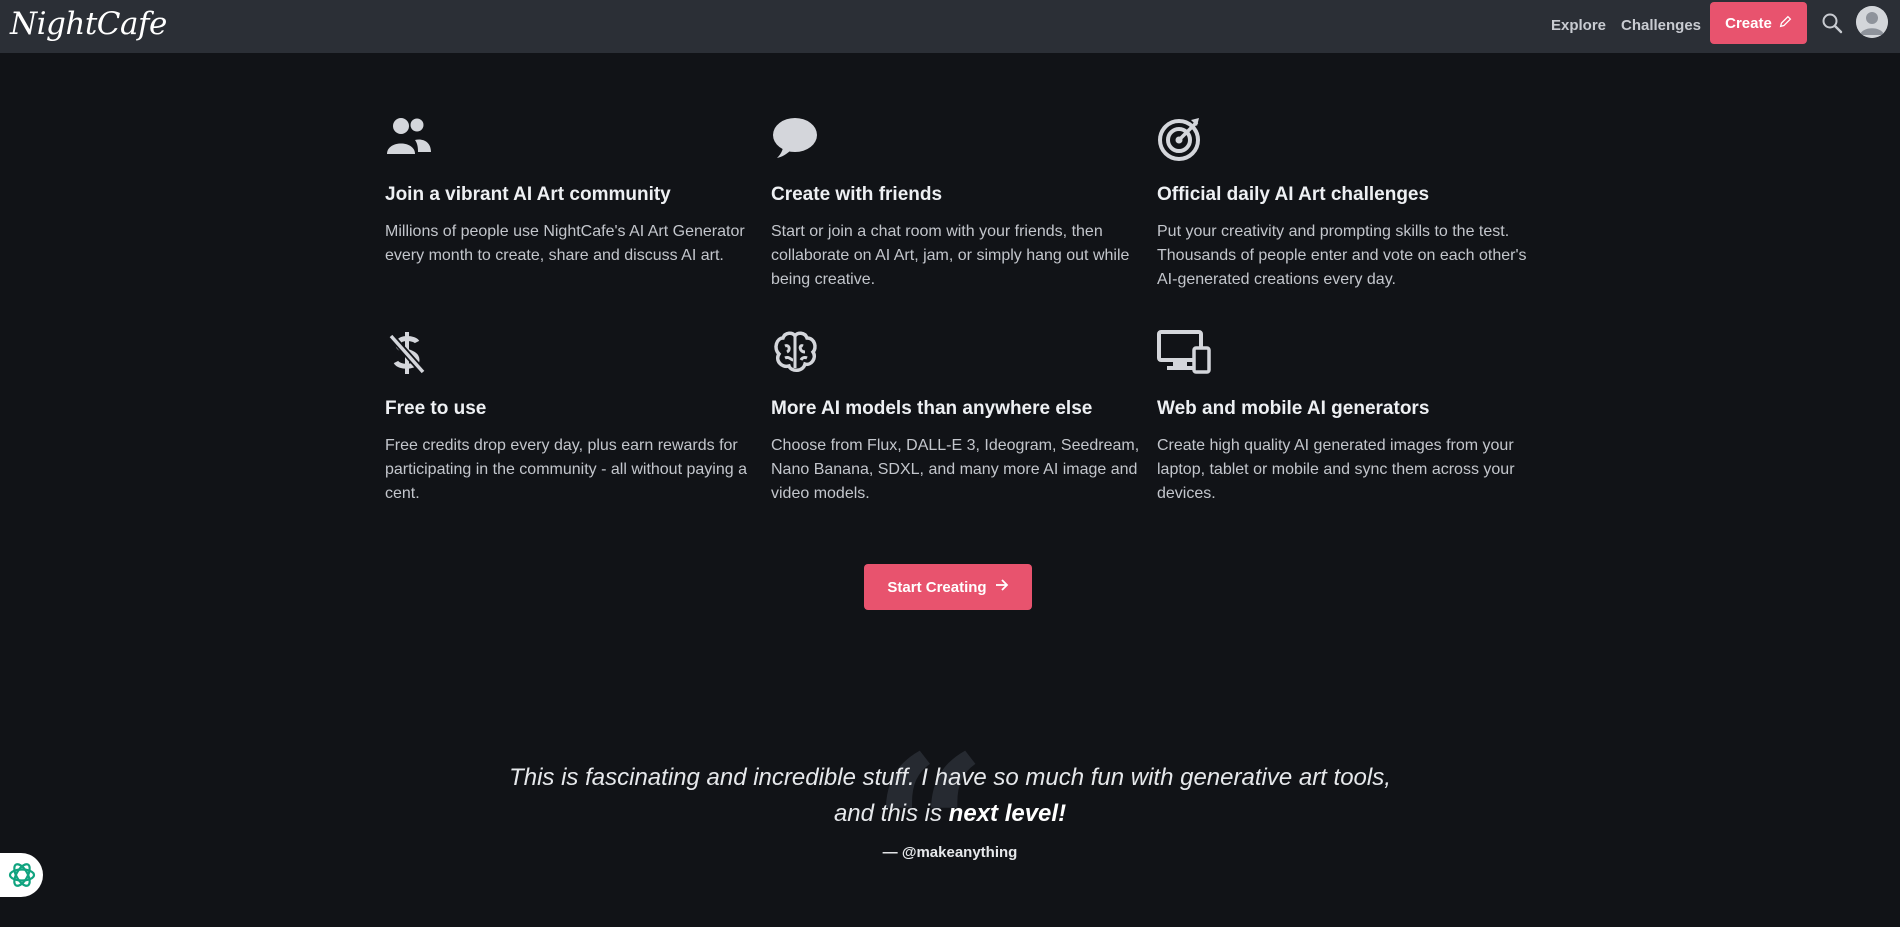  What do you see at coordinates (436, 408) in the screenshot?
I see `feature-title: Free to use` at bounding box center [436, 408].